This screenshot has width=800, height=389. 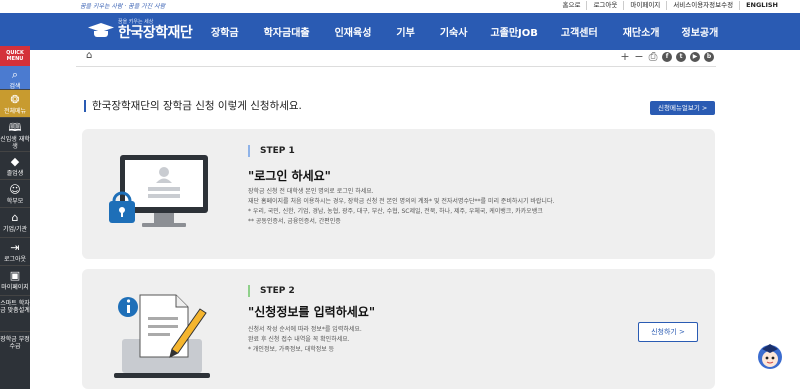 What do you see at coordinates (653, 56) in the screenshot?
I see `print-icon: ⎙` at bounding box center [653, 56].